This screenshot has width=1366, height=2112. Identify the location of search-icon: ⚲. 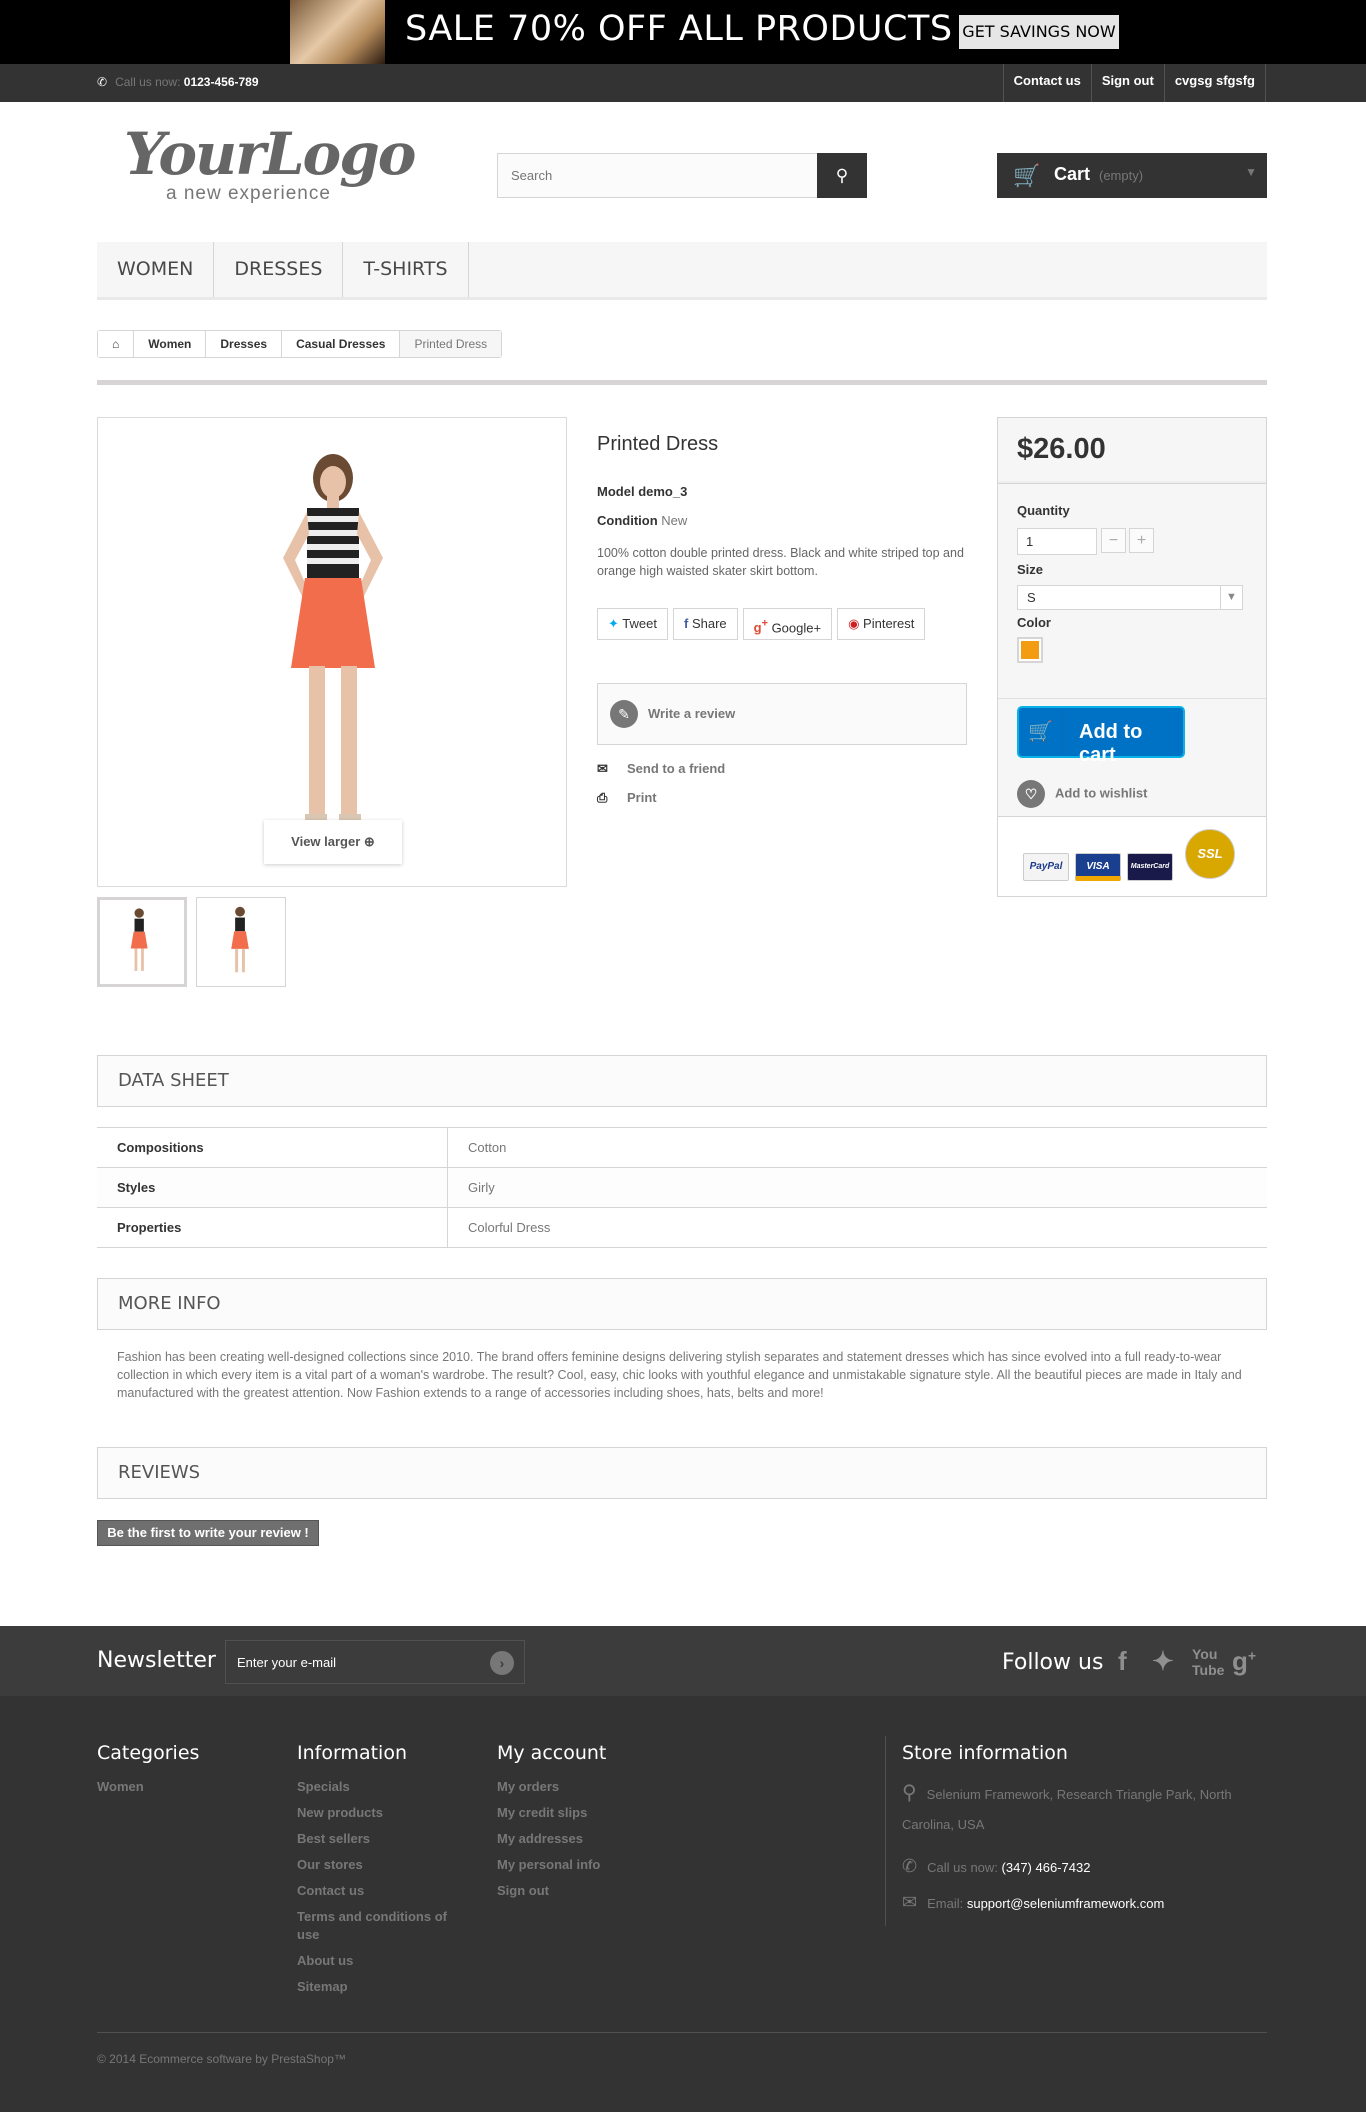
(842, 175).